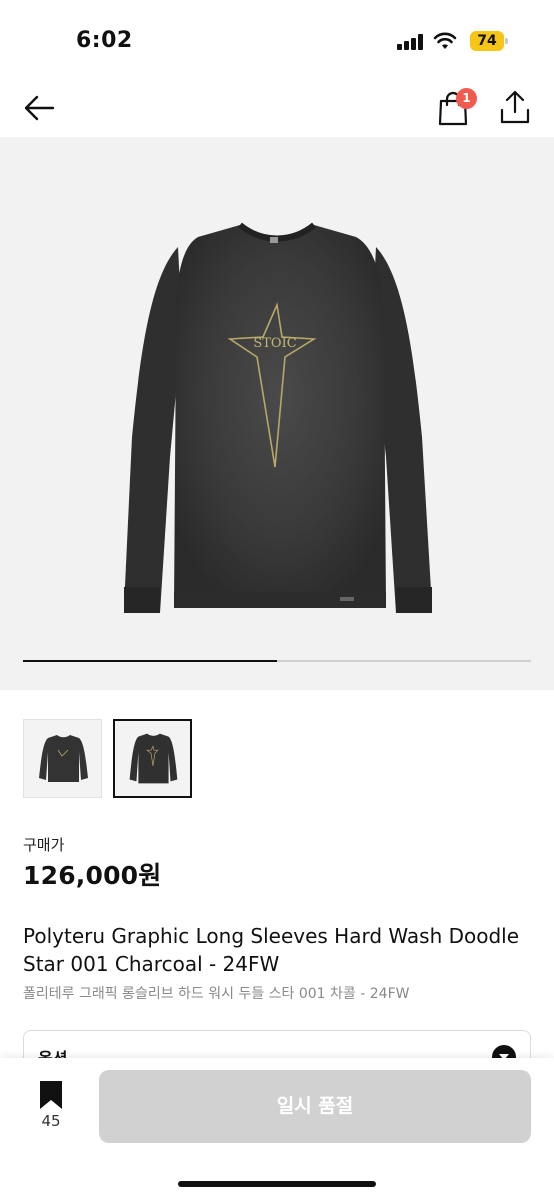  Describe the element at coordinates (466, 98) in the screenshot. I see `cart-badge: 1` at that location.